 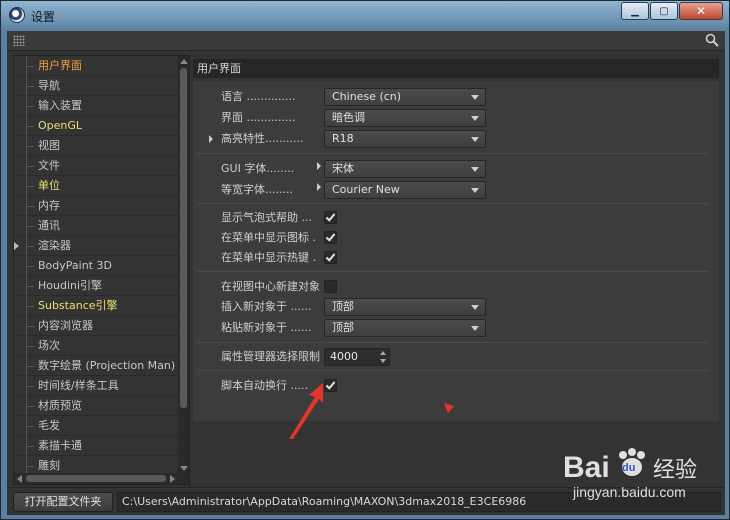 I want to click on bubble-help-checkbox, so click(x=330, y=217).